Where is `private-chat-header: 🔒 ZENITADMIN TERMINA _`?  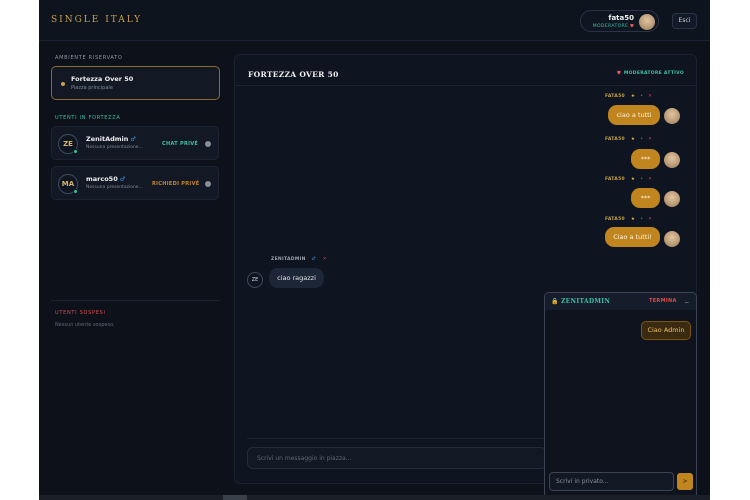 private-chat-header: 🔒 ZENITADMIN TERMINA _ is located at coordinates (620, 301).